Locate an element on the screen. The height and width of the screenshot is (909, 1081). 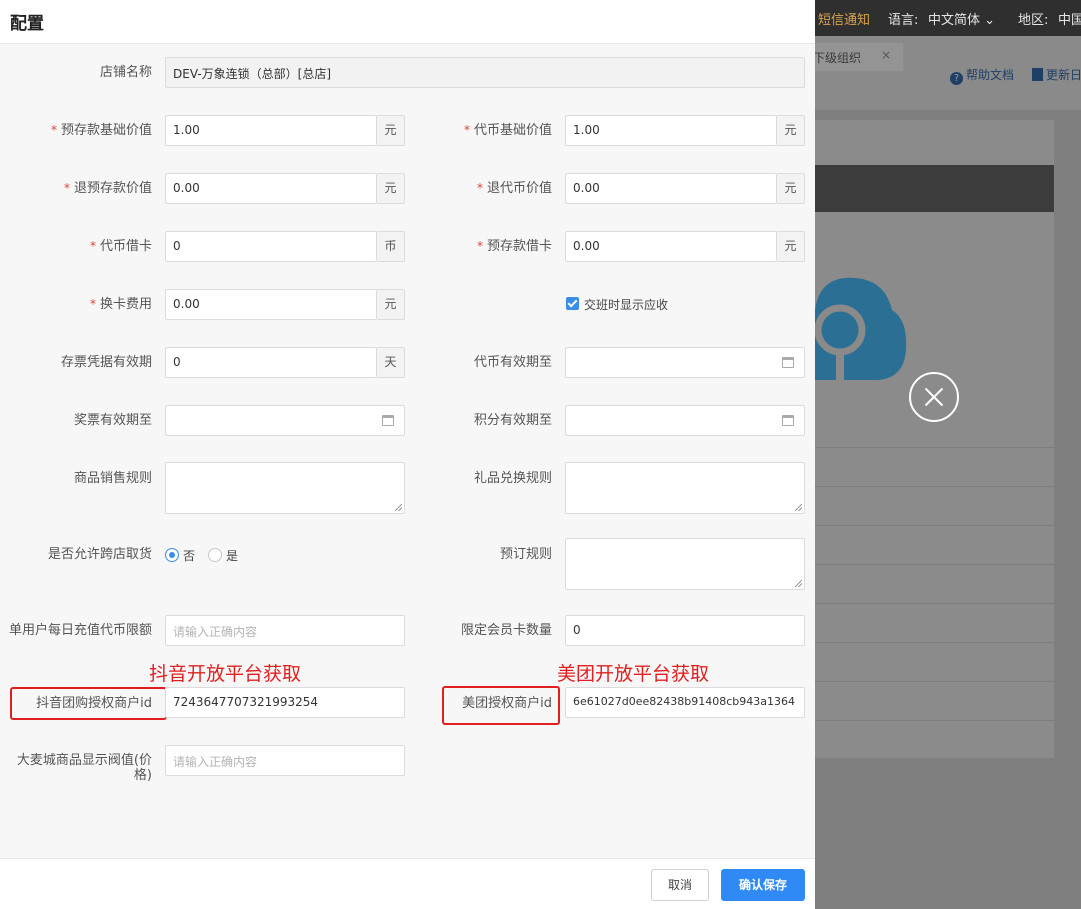
damai-price-threshold-label: 大麦城商品显示阀值(价格) is located at coordinates (84, 768).